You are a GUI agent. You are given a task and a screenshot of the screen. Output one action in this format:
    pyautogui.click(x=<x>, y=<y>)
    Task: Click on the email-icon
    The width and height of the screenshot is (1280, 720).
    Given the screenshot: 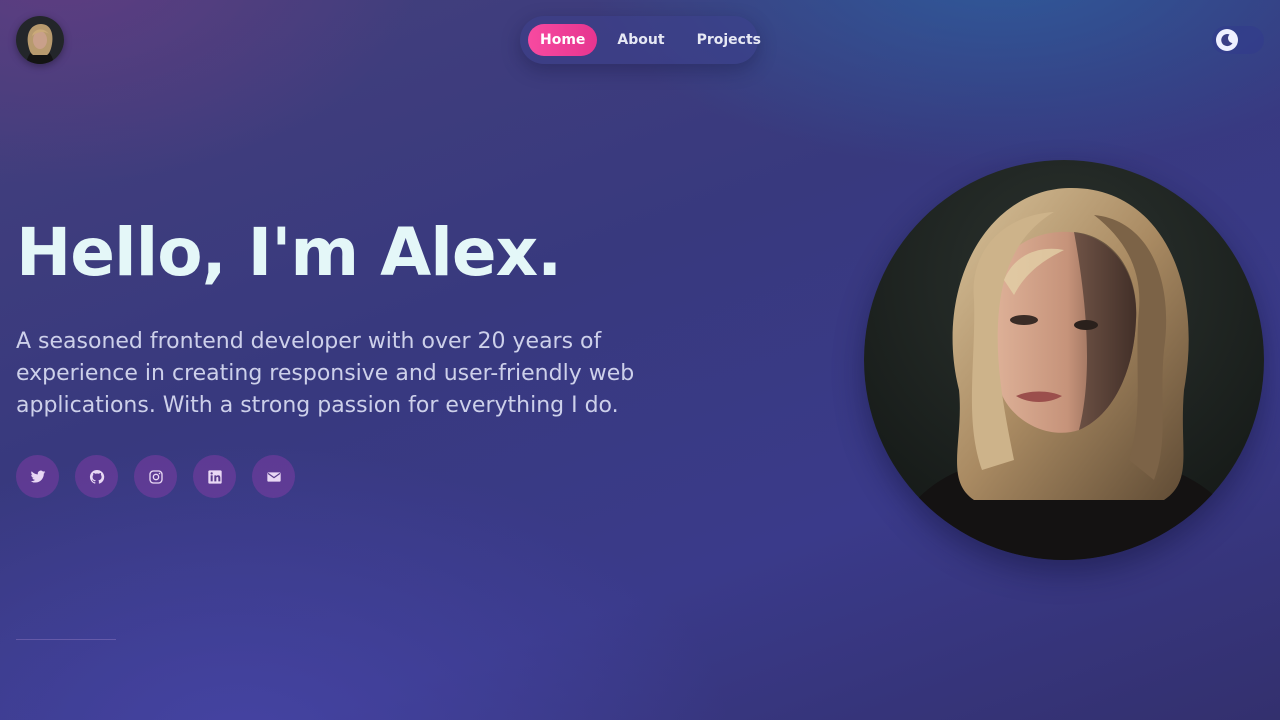 What is the action you would take?
    pyautogui.click(x=273, y=476)
    